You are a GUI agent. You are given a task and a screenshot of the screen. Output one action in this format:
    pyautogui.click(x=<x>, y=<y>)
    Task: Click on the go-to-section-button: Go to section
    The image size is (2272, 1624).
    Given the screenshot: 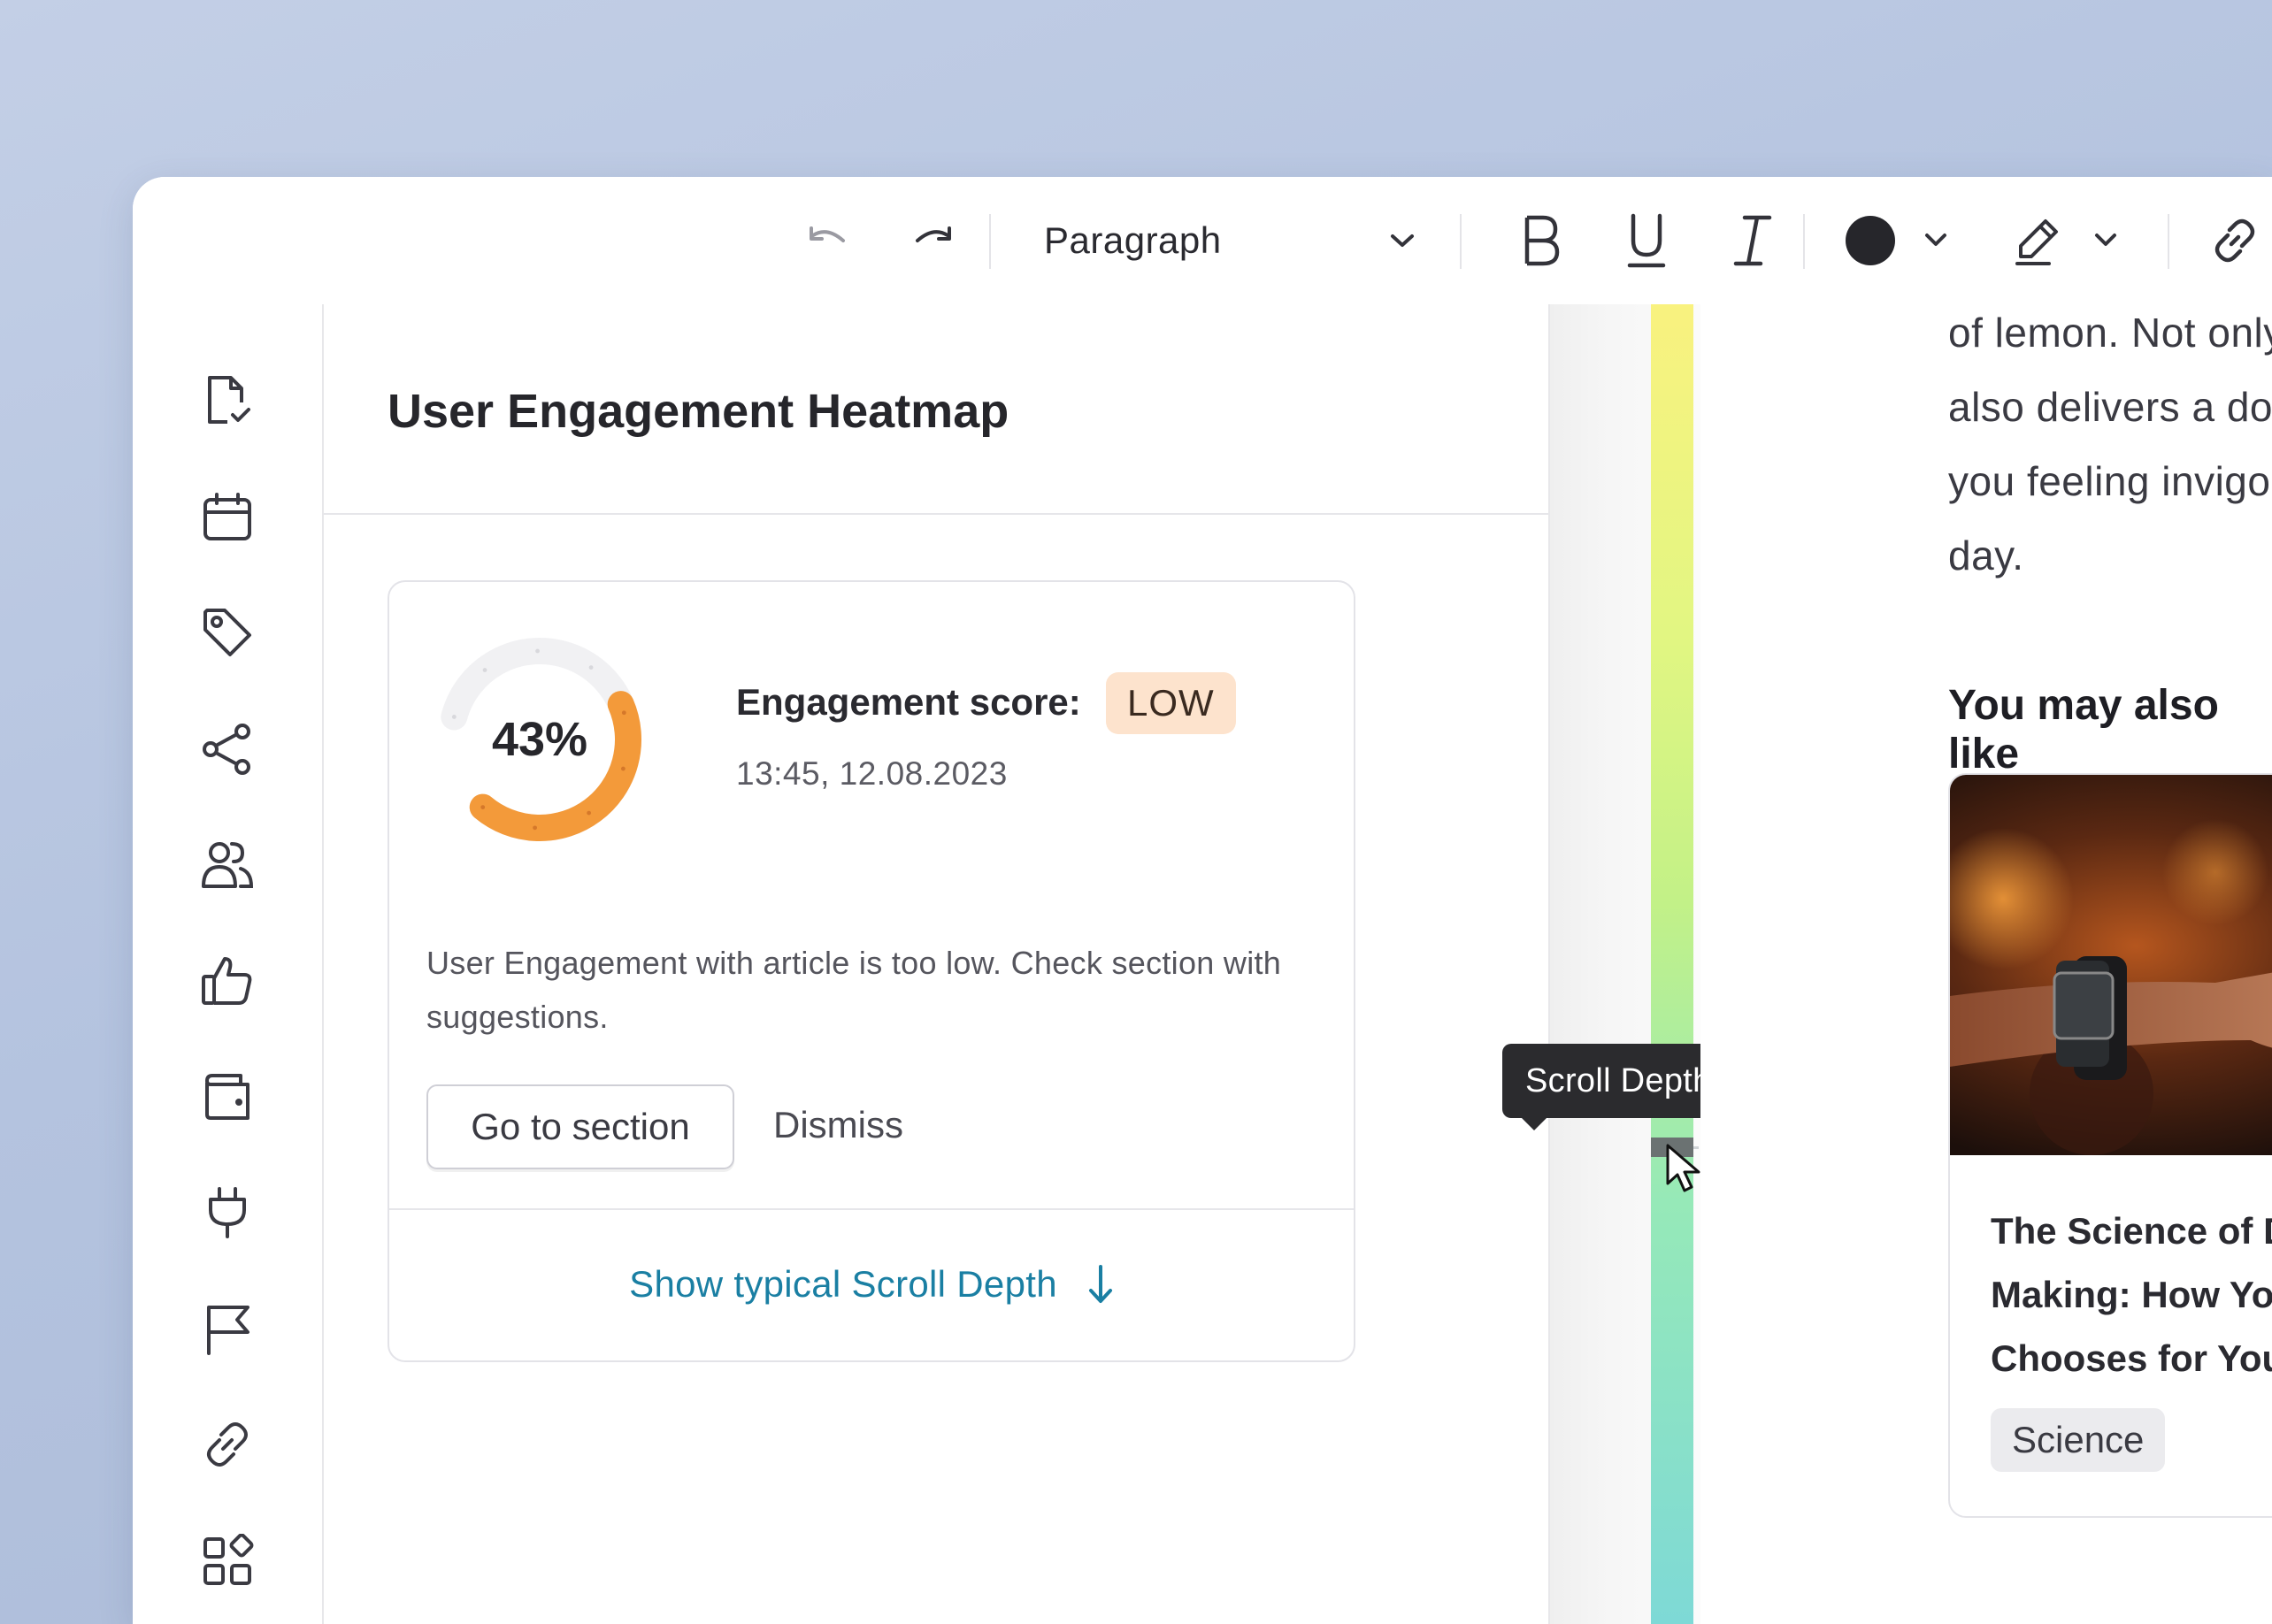 What is the action you would take?
    pyautogui.click(x=580, y=1126)
    